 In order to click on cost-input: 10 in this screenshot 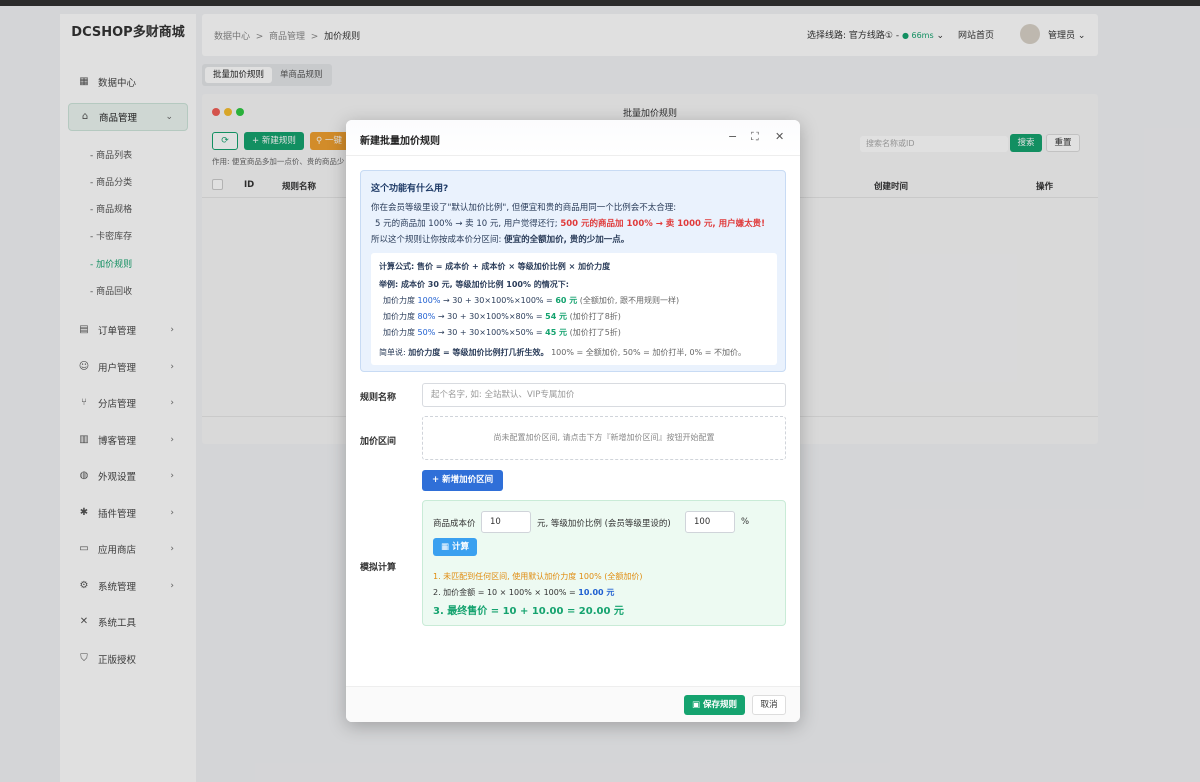, I will do `click(506, 522)`.